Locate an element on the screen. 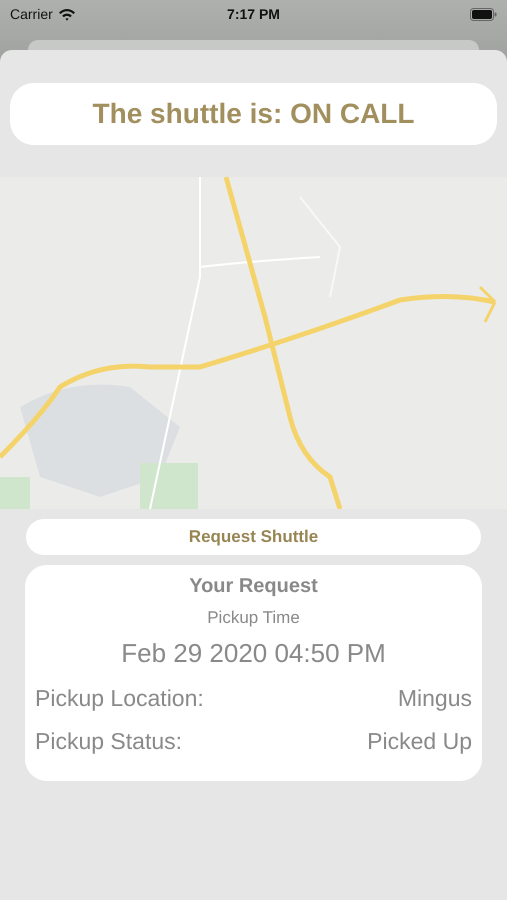  pickup-time-label: Pickup Time is located at coordinates (253, 618).